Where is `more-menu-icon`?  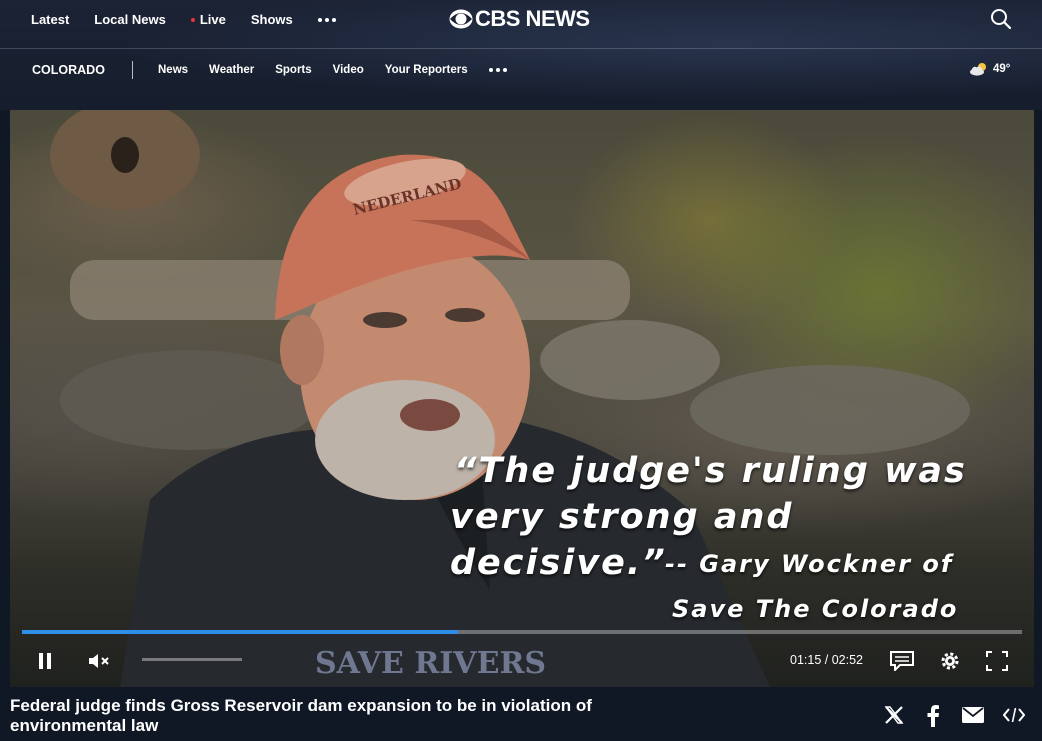
more-menu-icon is located at coordinates (326, 19).